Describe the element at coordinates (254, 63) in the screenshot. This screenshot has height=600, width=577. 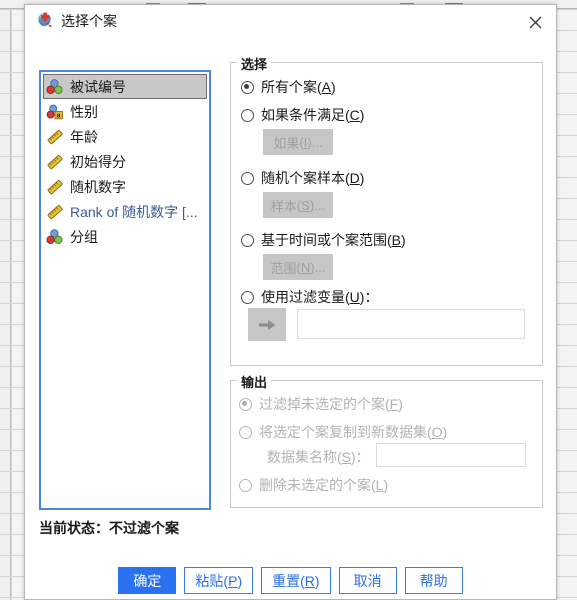
I see `select-group-title: 选择` at that location.